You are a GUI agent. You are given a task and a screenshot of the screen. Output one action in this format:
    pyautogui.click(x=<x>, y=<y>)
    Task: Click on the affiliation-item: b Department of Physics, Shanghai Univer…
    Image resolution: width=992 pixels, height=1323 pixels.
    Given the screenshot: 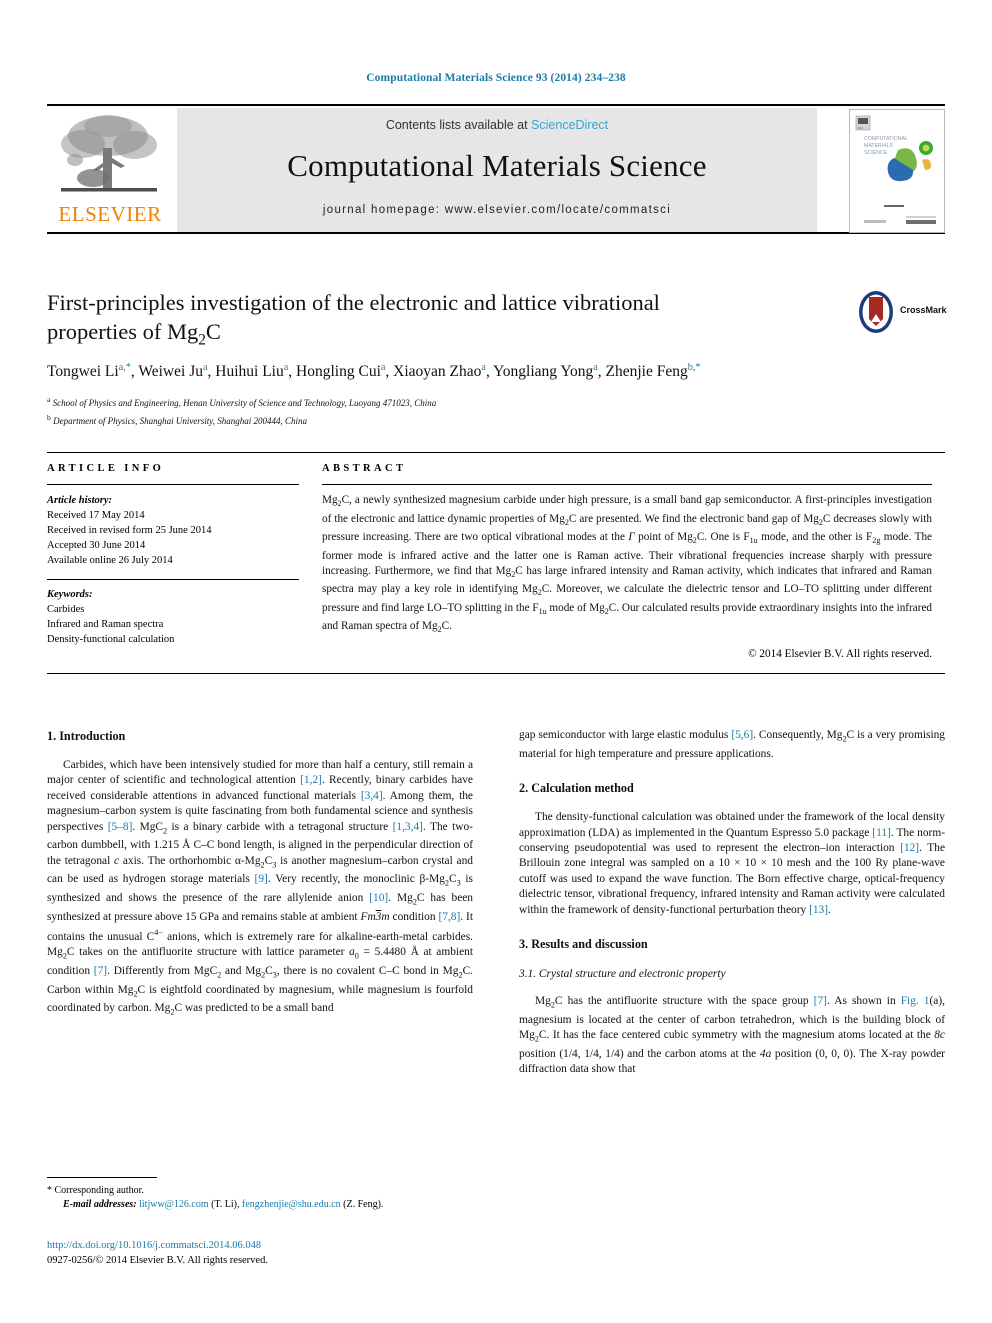 What is the action you would take?
    pyautogui.click(x=397, y=420)
    